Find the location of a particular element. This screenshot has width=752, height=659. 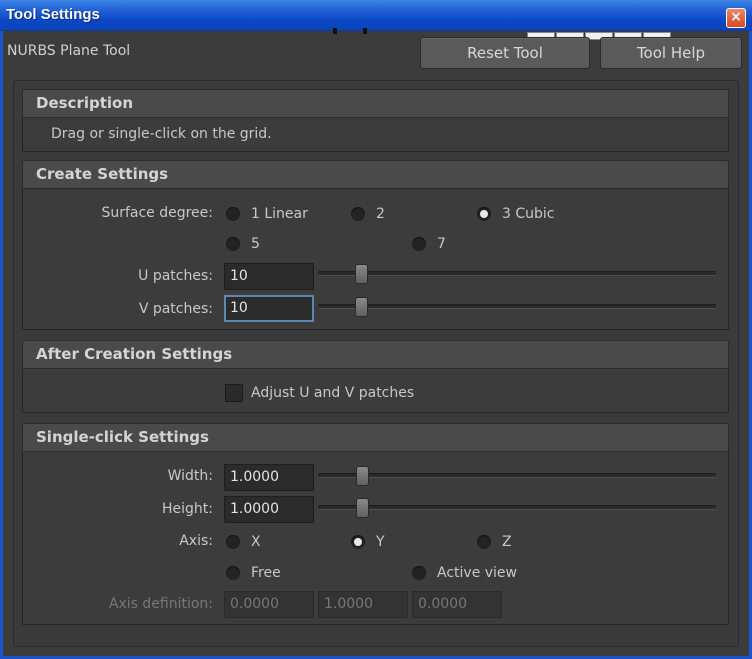

v-patches-field: 10 is located at coordinates (269, 308).